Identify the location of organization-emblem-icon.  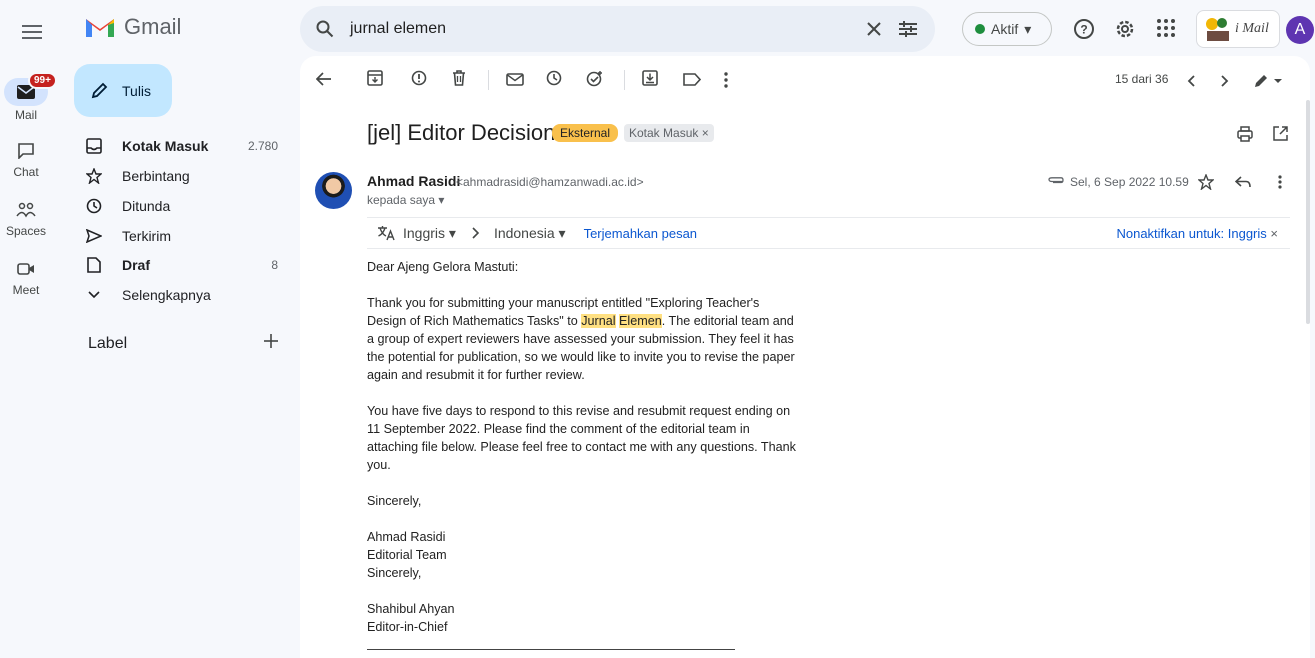
(1217, 29).